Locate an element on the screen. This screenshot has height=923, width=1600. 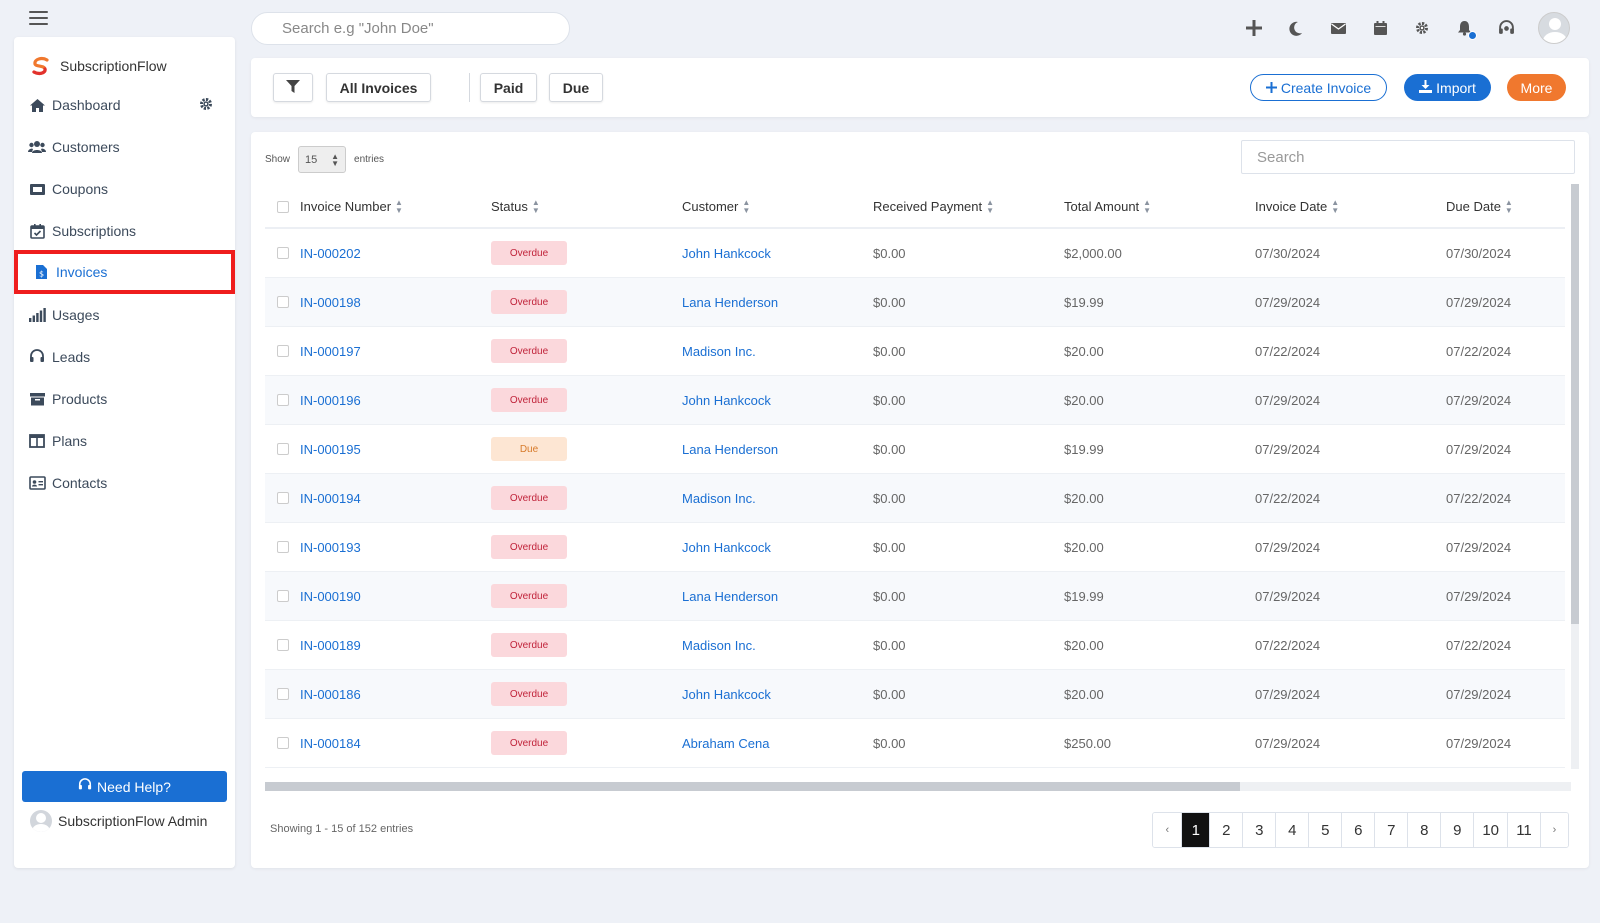
invoice-number-link: IN-000196 is located at coordinates (330, 400).